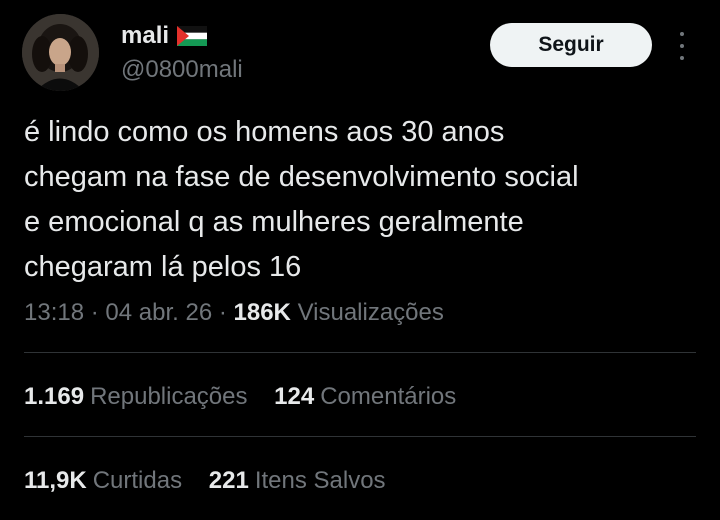 The image size is (720, 520). What do you see at coordinates (571, 45) in the screenshot?
I see `follow-button: Seguir` at bounding box center [571, 45].